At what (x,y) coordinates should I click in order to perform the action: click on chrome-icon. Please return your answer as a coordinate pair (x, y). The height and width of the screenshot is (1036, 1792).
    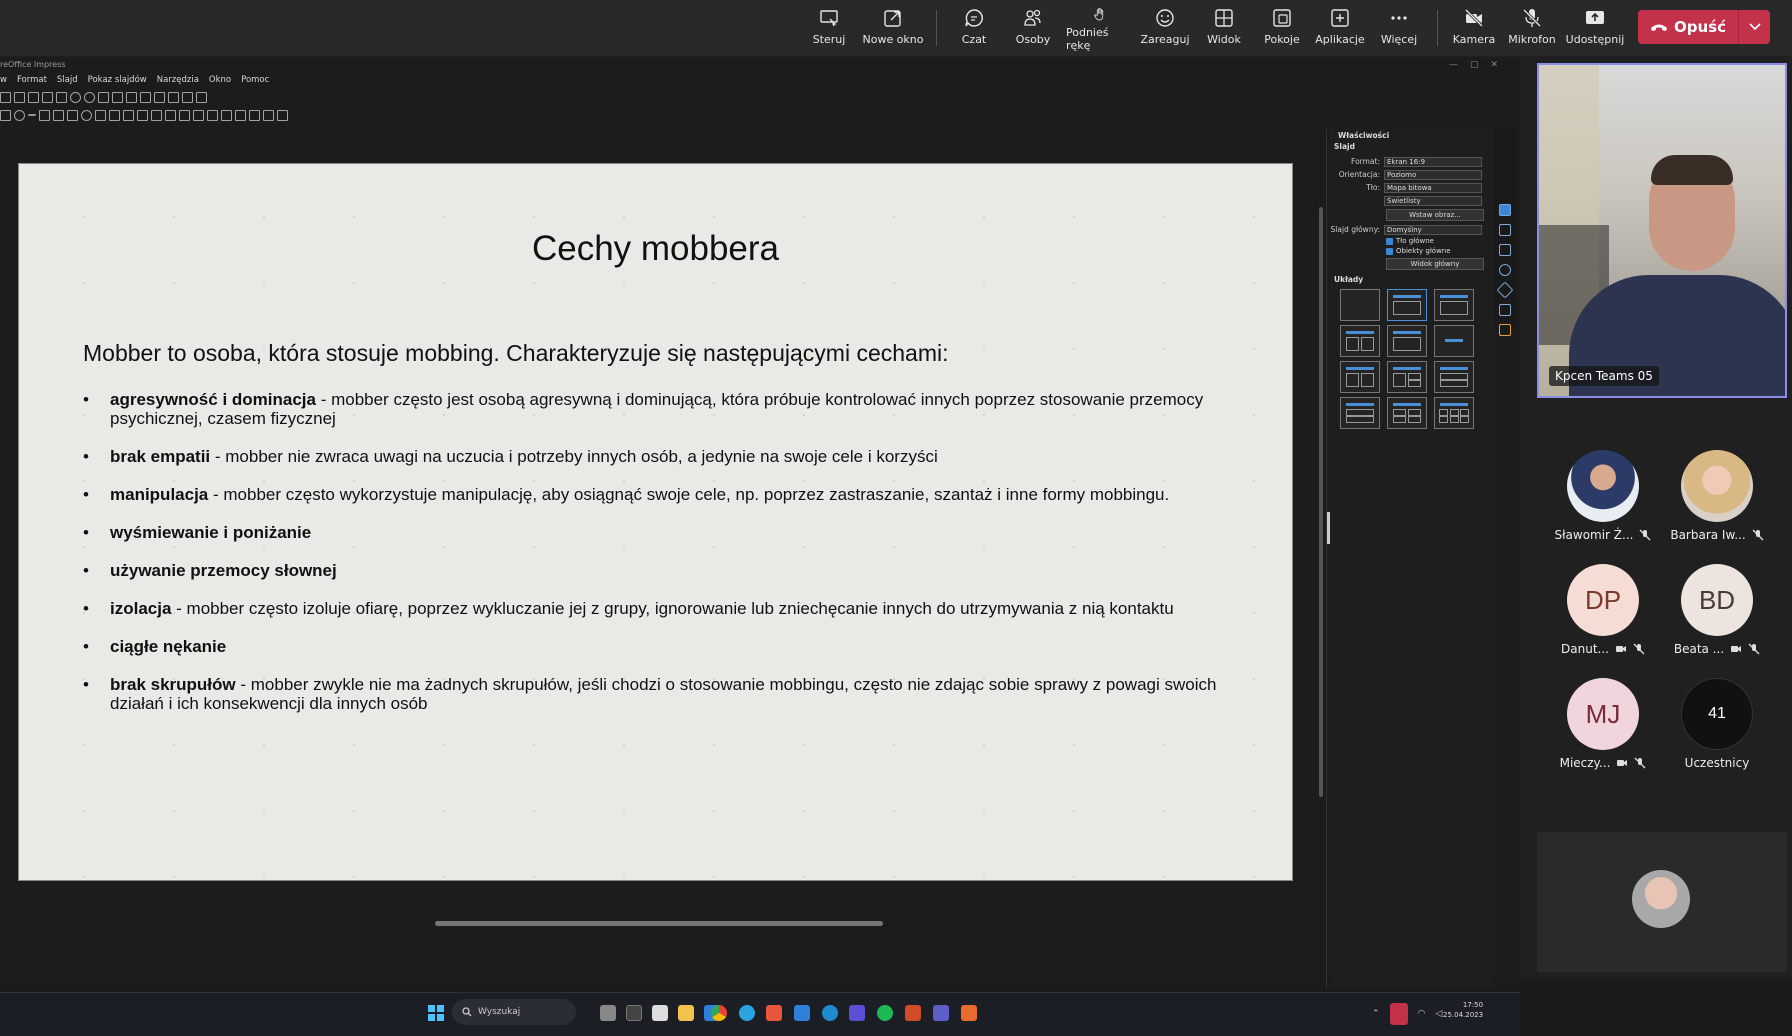
    Looking at the image, I should click on (719, 1013).